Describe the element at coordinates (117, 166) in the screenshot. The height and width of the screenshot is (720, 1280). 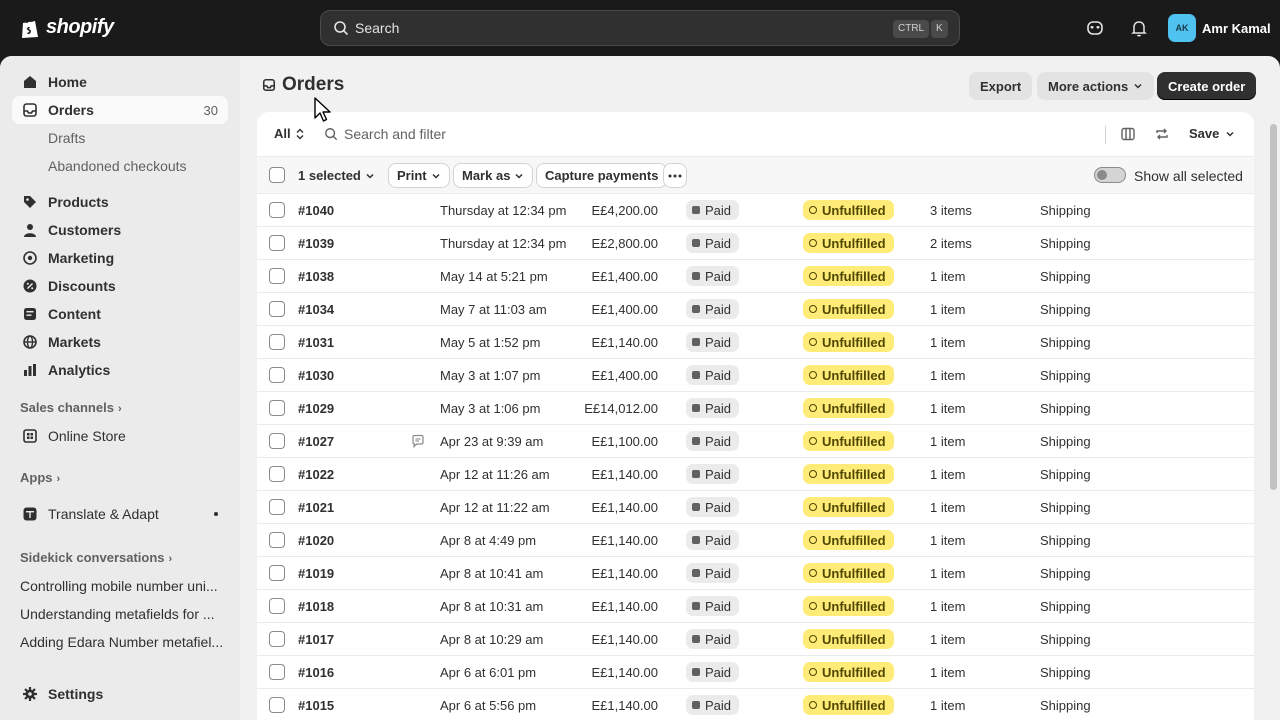
I see `sidebar-item-abandoned-checkouts: Abandoned checkouts` at that location.